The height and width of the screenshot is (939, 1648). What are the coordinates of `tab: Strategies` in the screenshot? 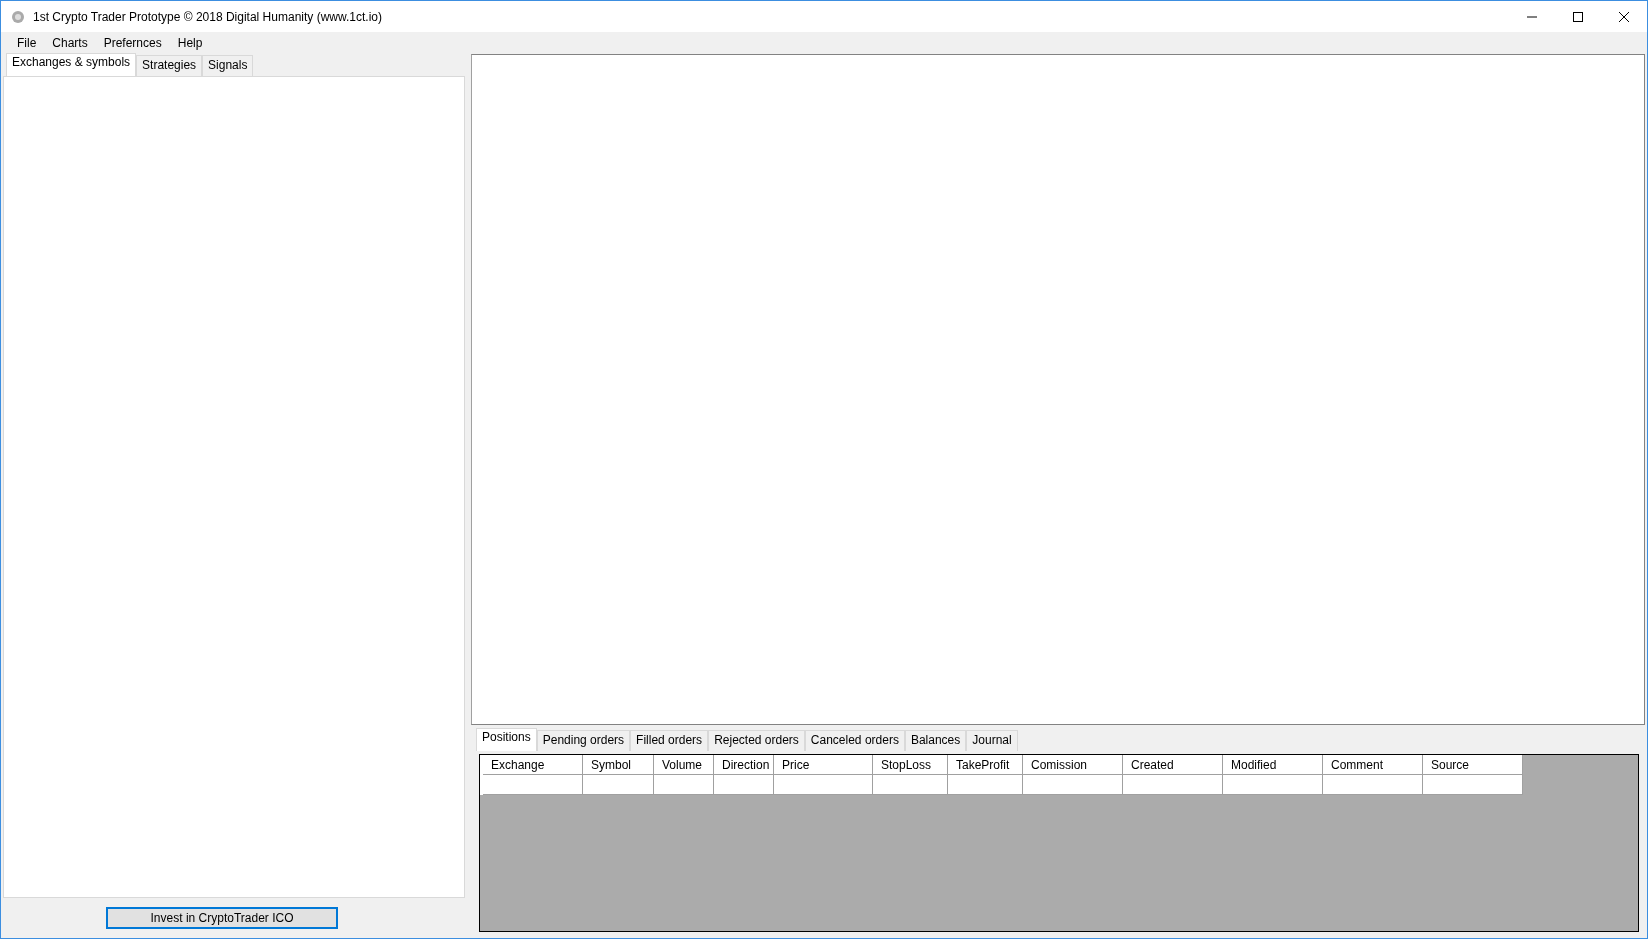 It's located at (169, 65).